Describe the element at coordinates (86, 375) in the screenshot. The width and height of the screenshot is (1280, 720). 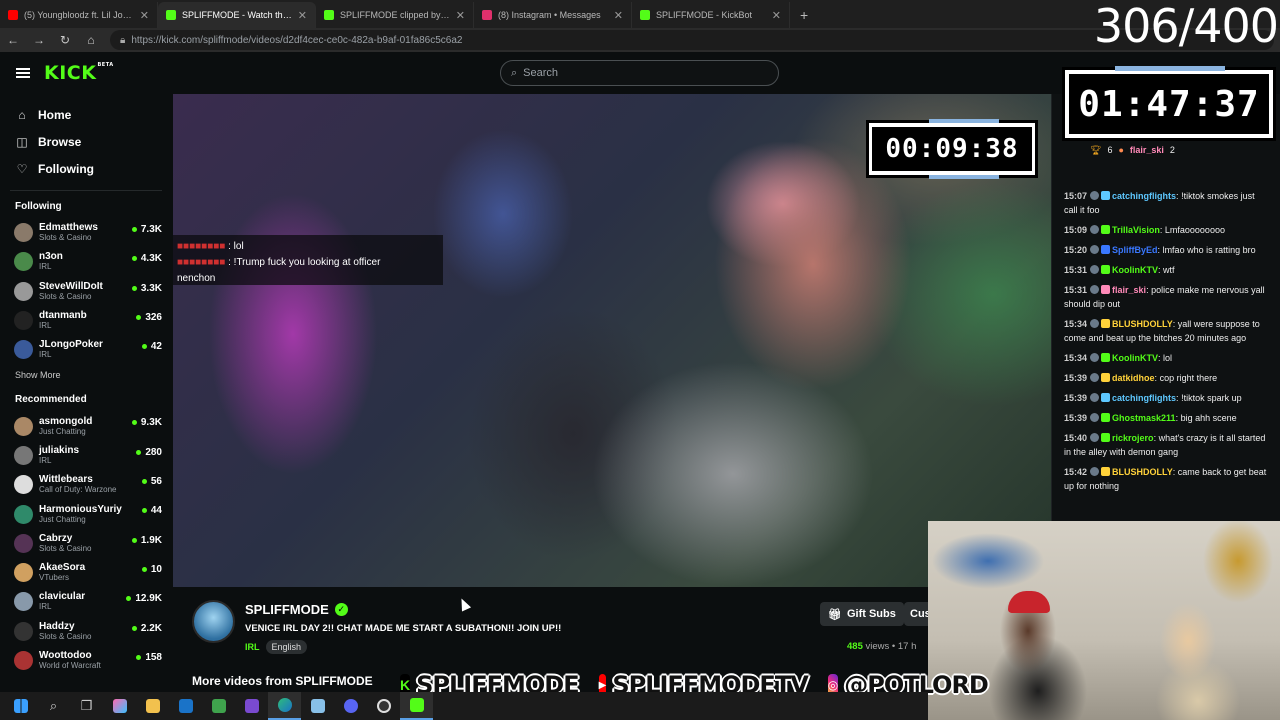
I see `show-more-link: Show More` at that location.